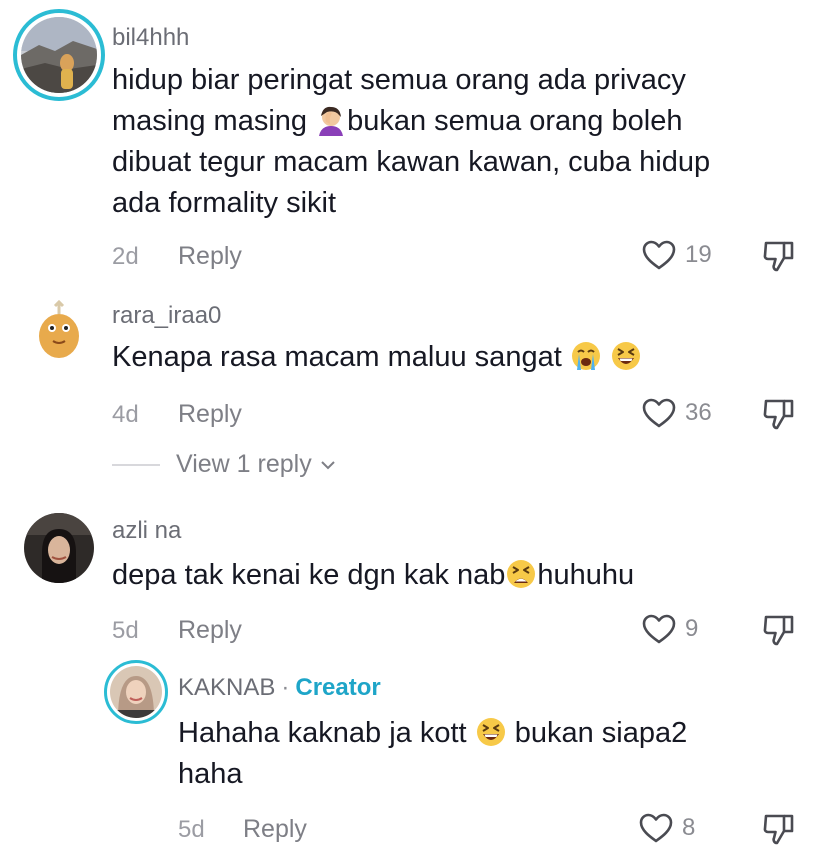 This screenshot has width=828, height=865. I want to click on comment-username: rara_iraa0, so click(166, 316).